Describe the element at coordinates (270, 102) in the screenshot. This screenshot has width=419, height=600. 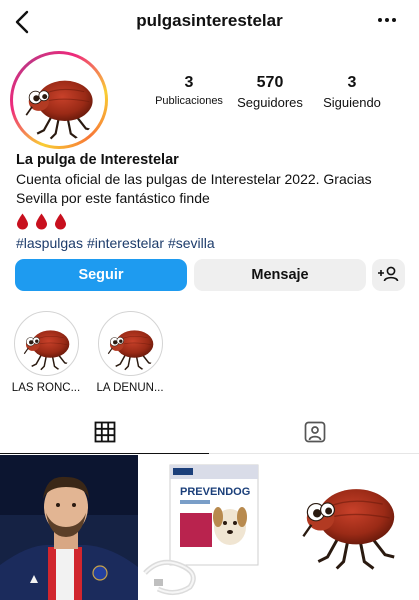
I see `stat-followers-label: Seguidores` at that location.